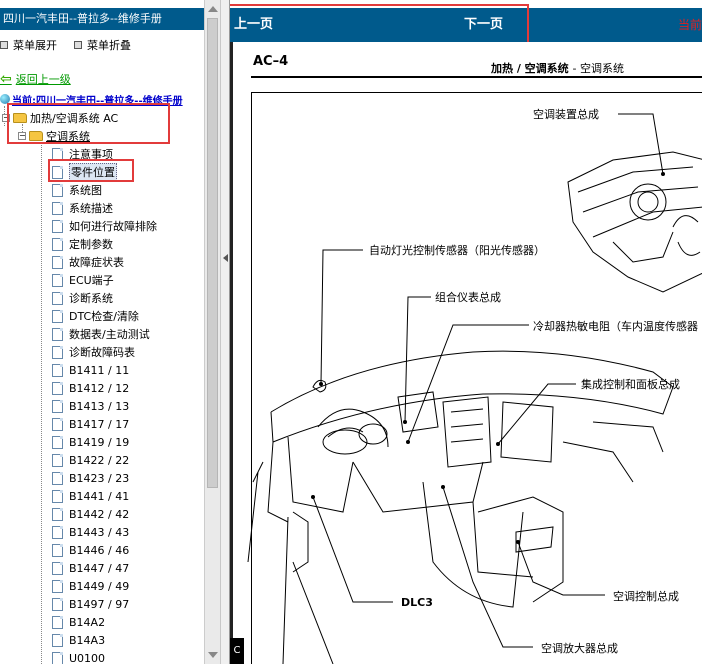 The height and width of the screenshot is (664, 702). Describe the element at coordinates (99, 586) in the screenshot. I see `tree-leaf-label: B1449 / 49` at that location.